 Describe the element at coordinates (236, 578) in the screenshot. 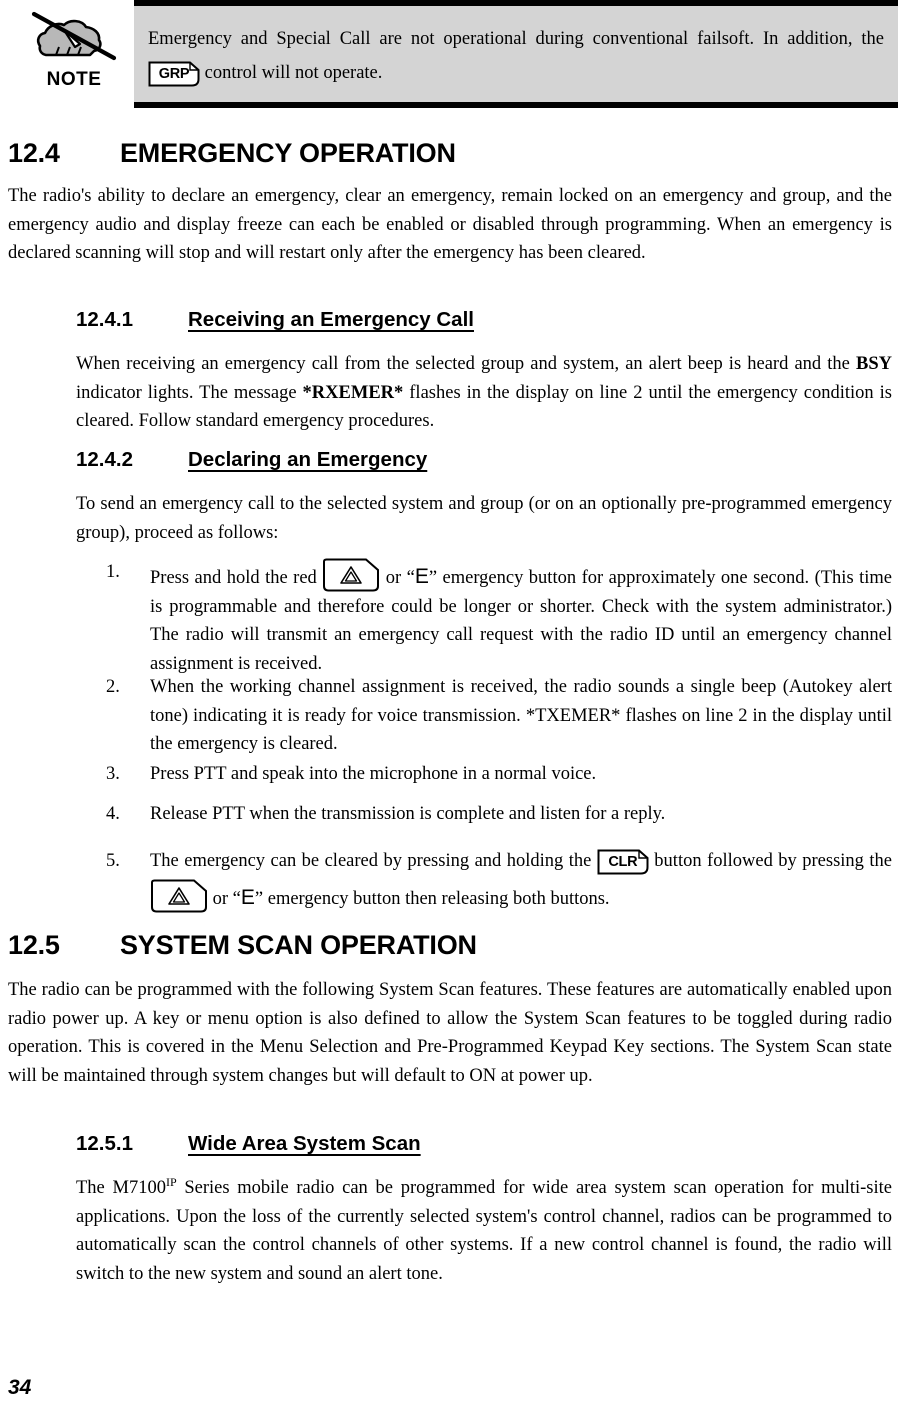

I see `step1-a: Press and hold the red` at that location.